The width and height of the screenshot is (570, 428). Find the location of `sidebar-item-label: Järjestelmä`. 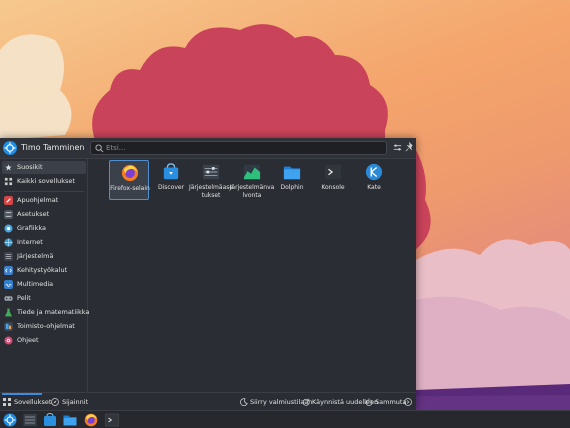

sidebar-item-label: Järjestelmä is located at coordinates (35, 256).